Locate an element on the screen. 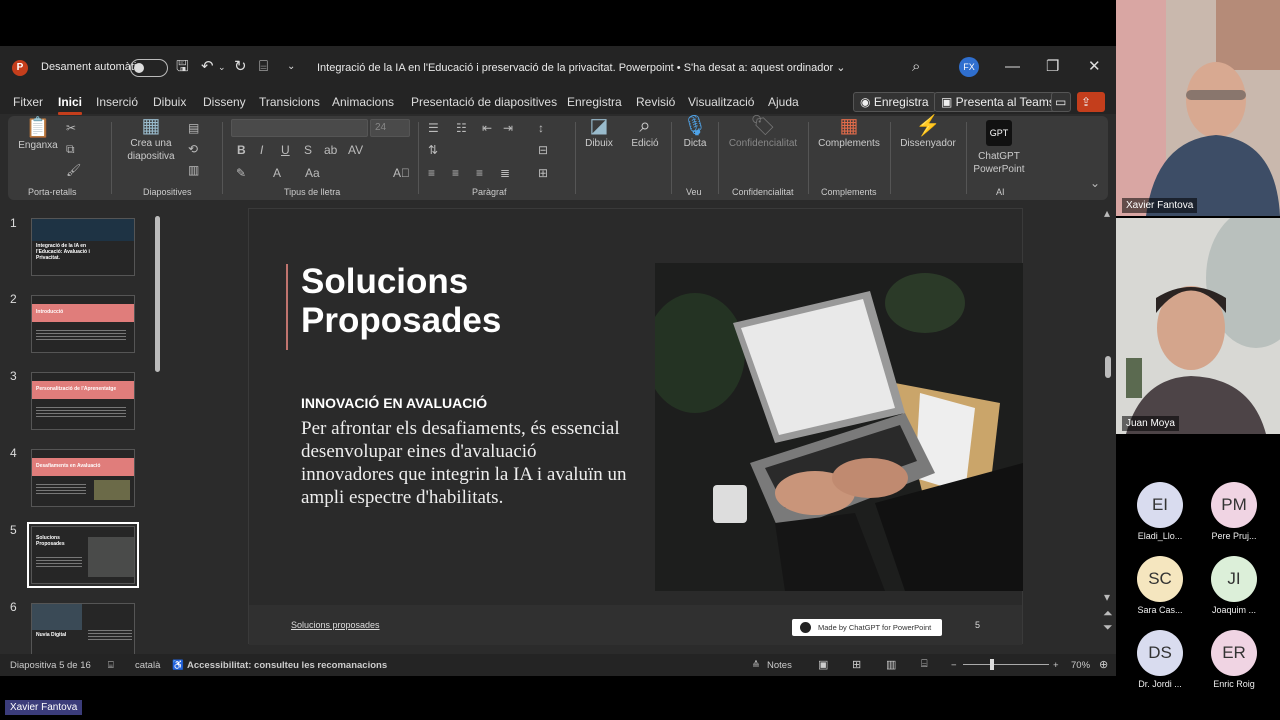 The height and width of the screenshot is (720, 1280). tab-disseny: Disseny is located at coordinates (224, 102).